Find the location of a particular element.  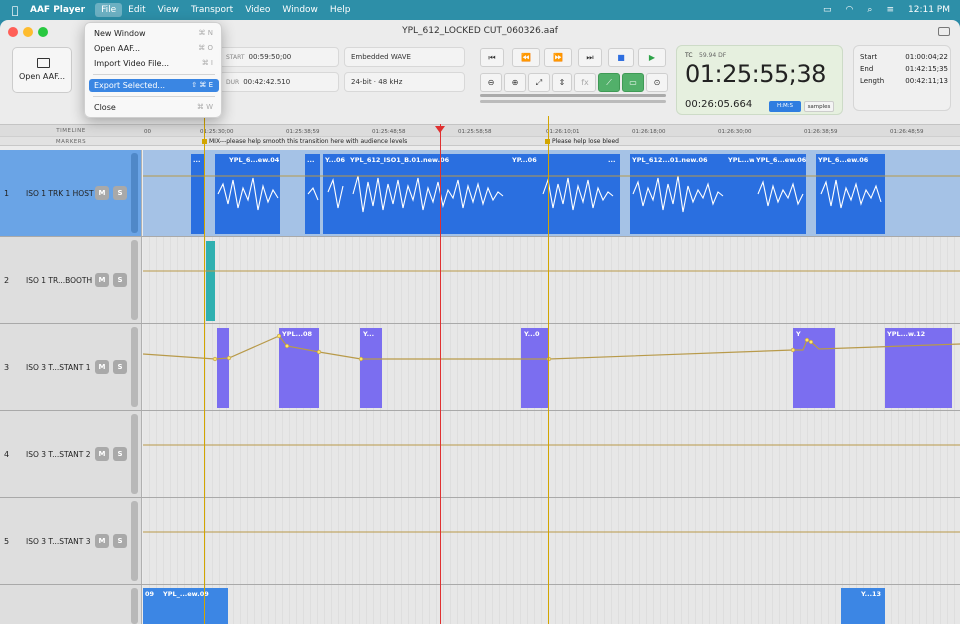

fit-icon: ⤢ is located at coordinates (539, 82).